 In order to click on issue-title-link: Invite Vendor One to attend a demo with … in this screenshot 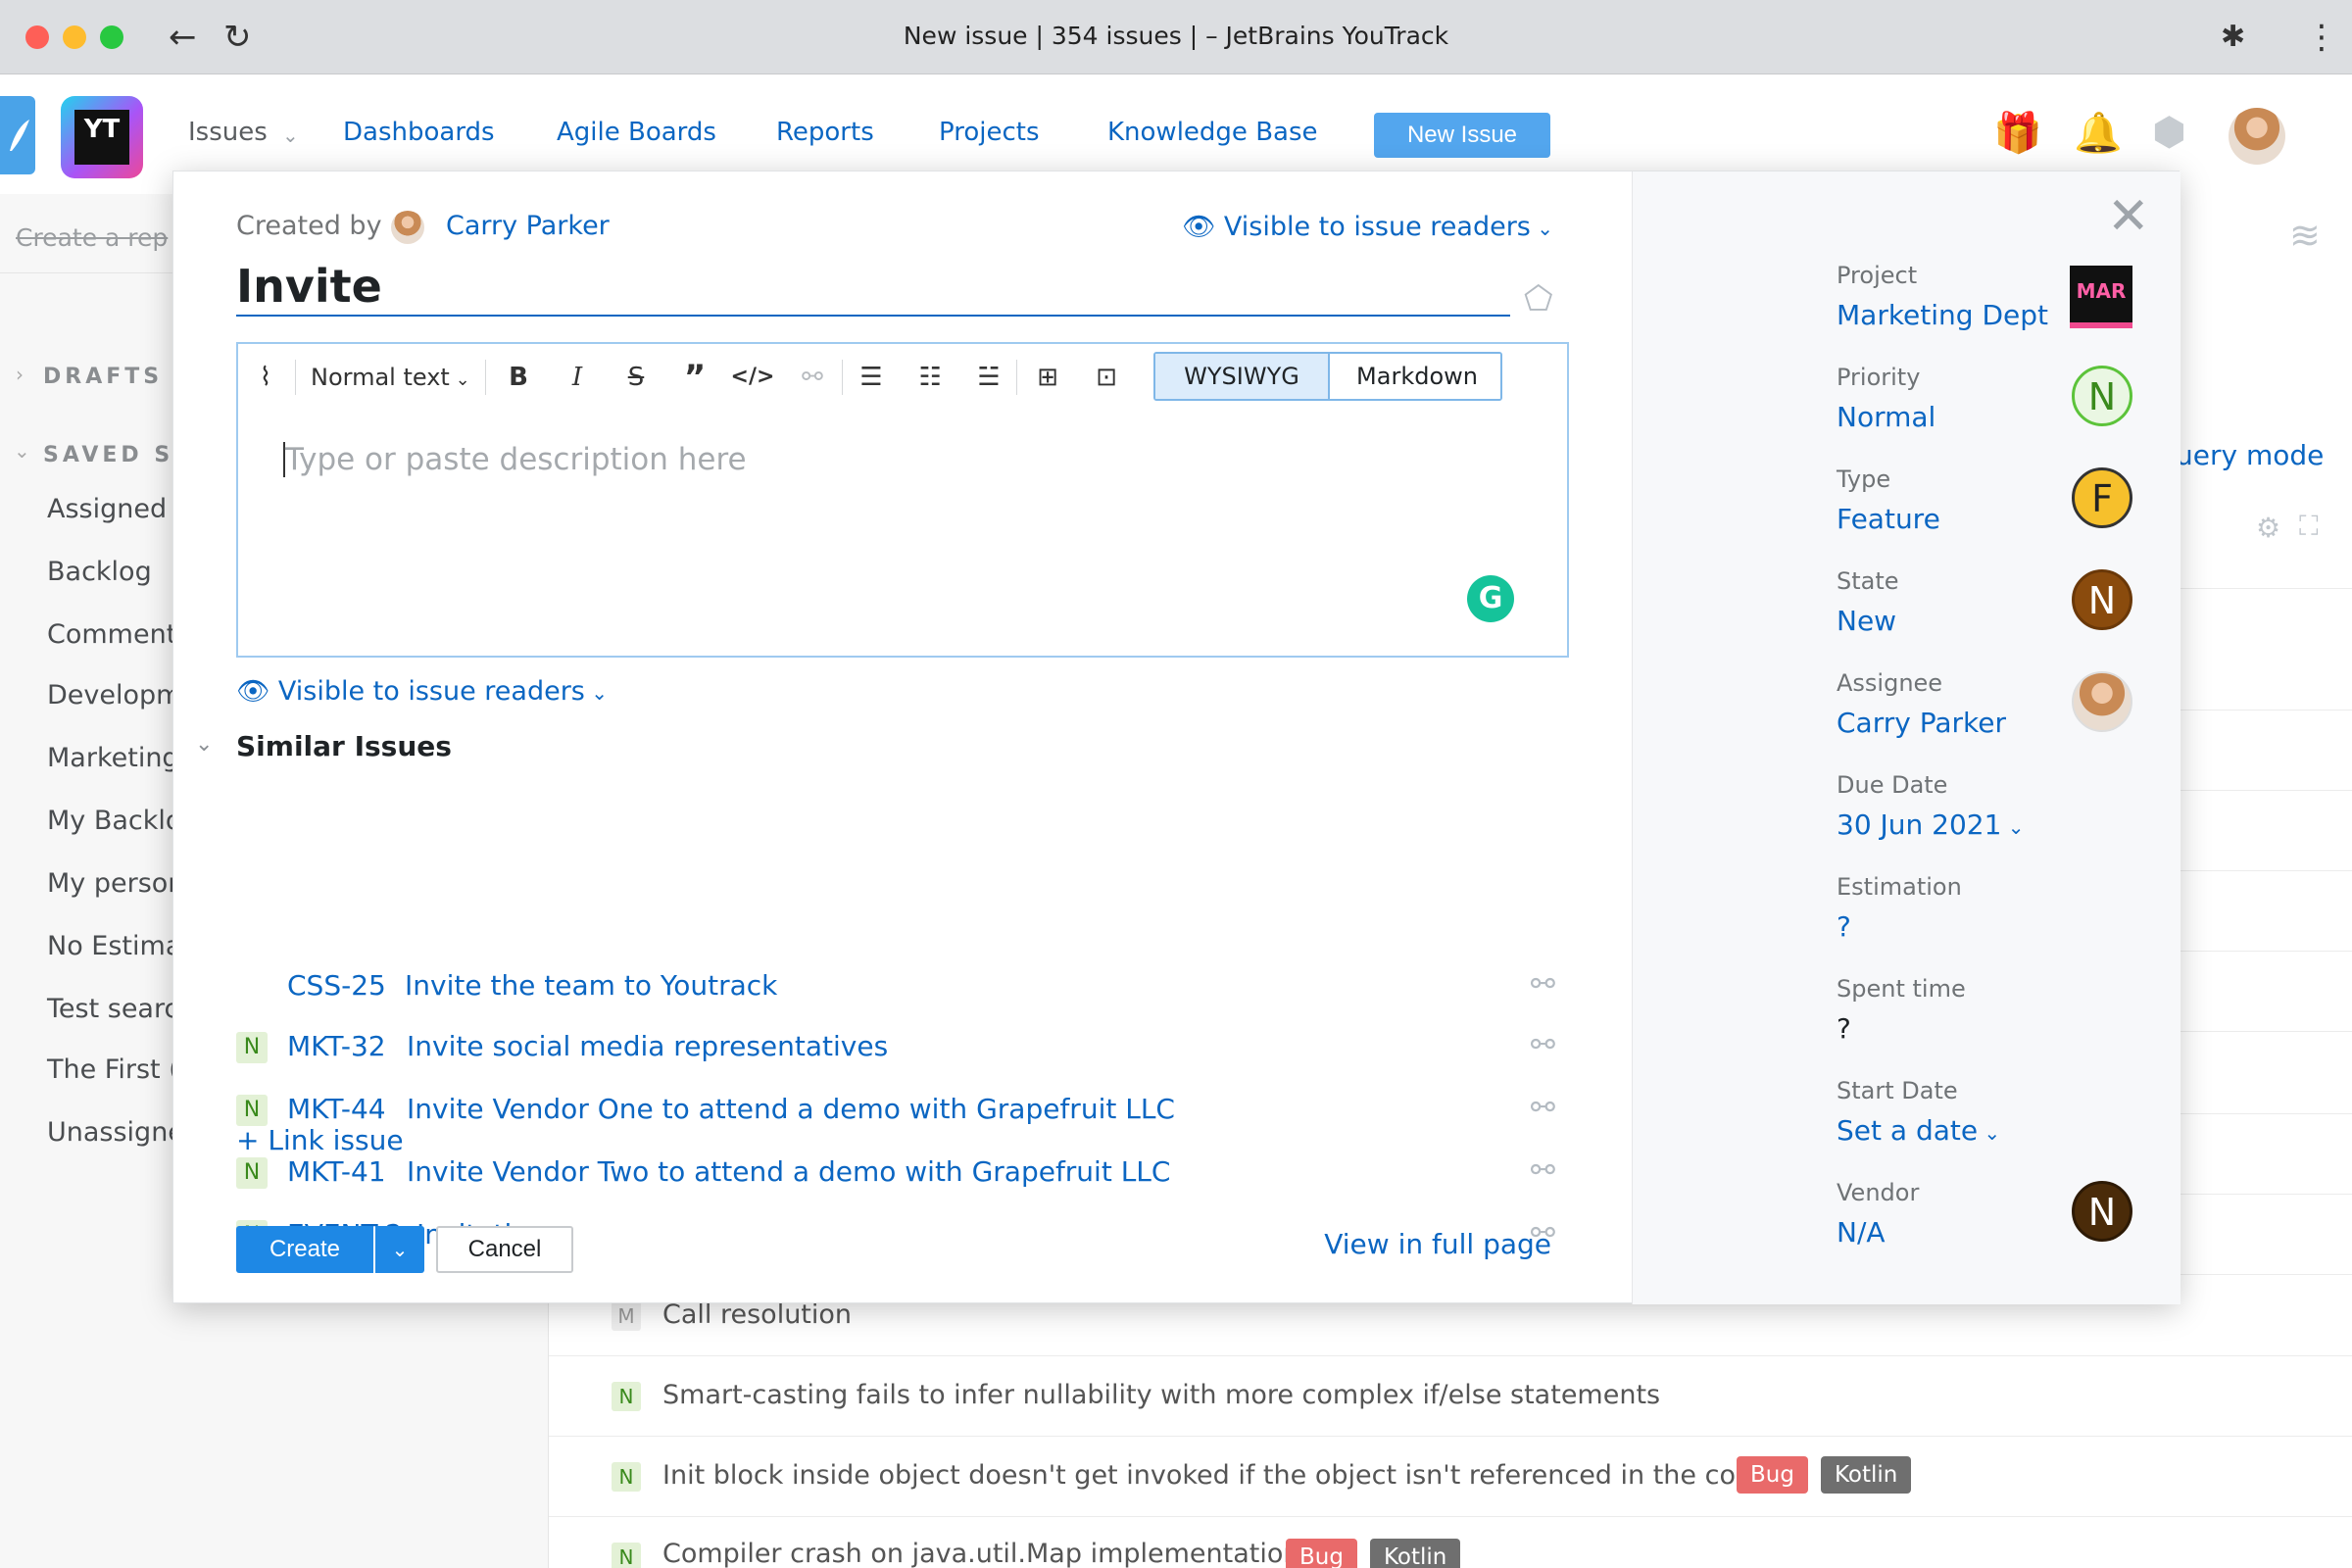, I will do `click(791, 1109)`.